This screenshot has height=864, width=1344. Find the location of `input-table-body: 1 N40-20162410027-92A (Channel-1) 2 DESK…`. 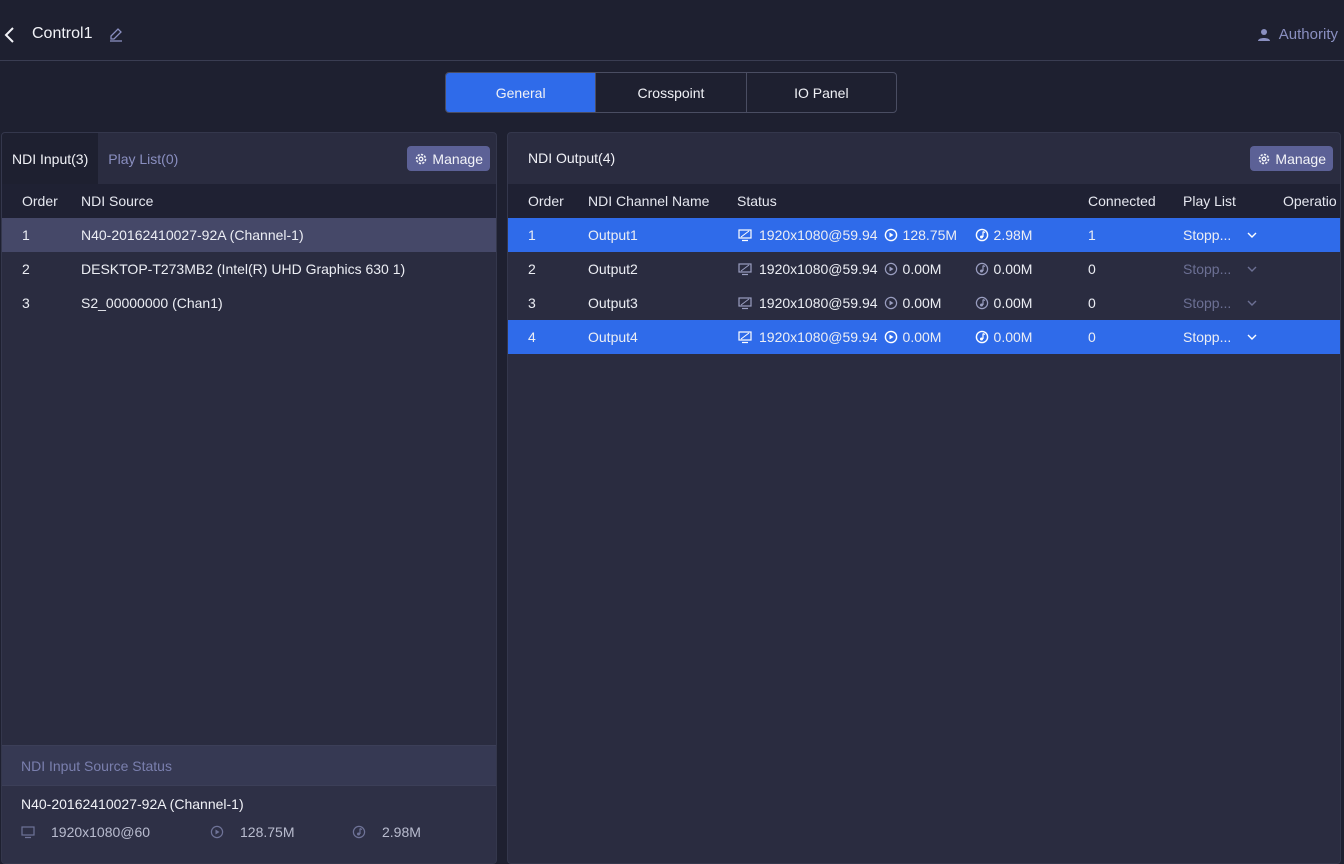

input-table-body: 1 N40-20162410027-92A (Channel-1) 2 DESK… is located at coordinates (249, 269).